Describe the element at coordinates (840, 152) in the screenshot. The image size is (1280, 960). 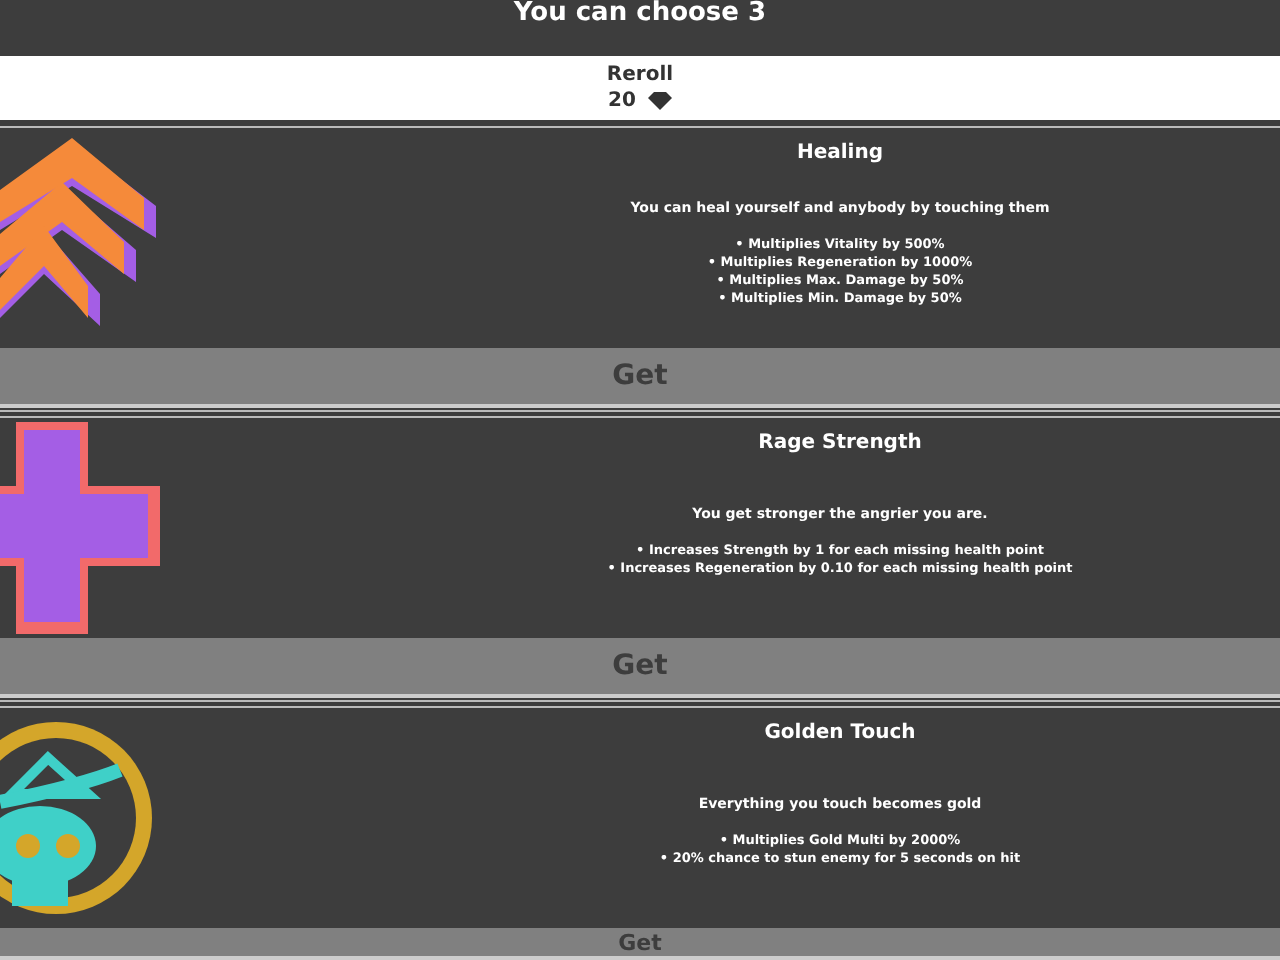
I see `perk-name: Healing` at that location.